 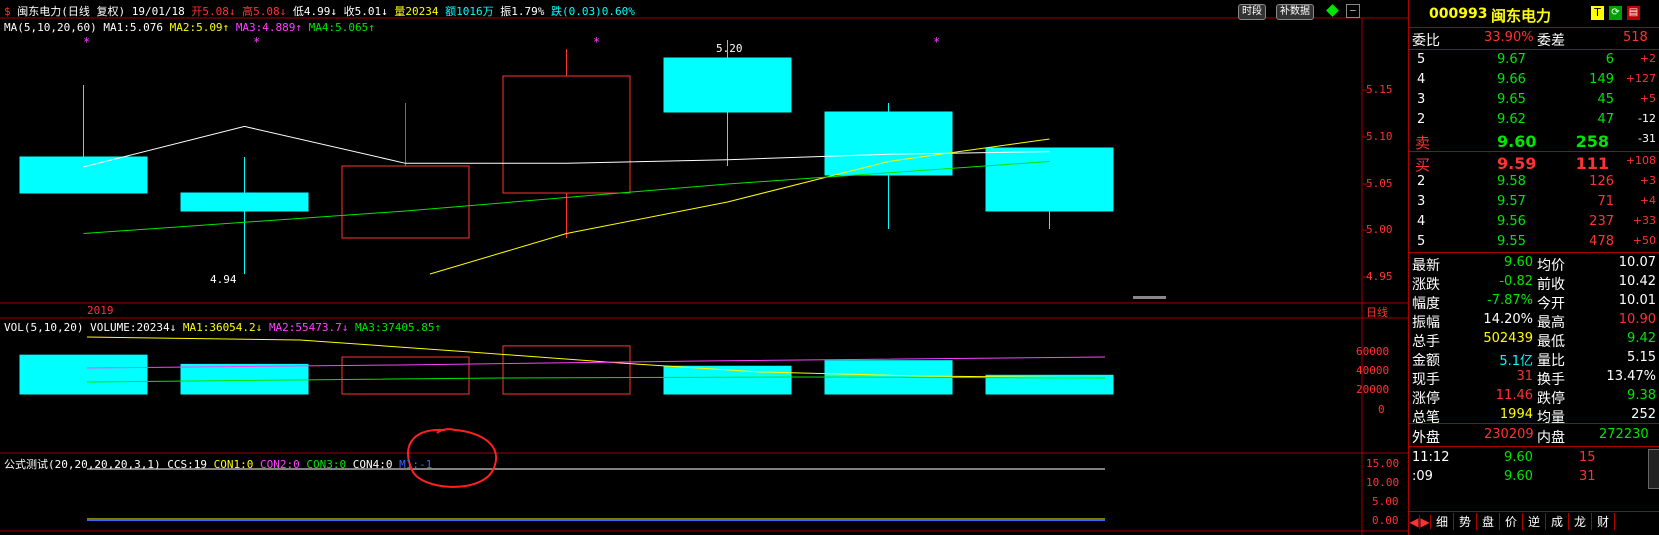 What do you see at coordinates (1601, 221) in the screenshot?
I see `volume: 237` at bounding box center [1601, 221].